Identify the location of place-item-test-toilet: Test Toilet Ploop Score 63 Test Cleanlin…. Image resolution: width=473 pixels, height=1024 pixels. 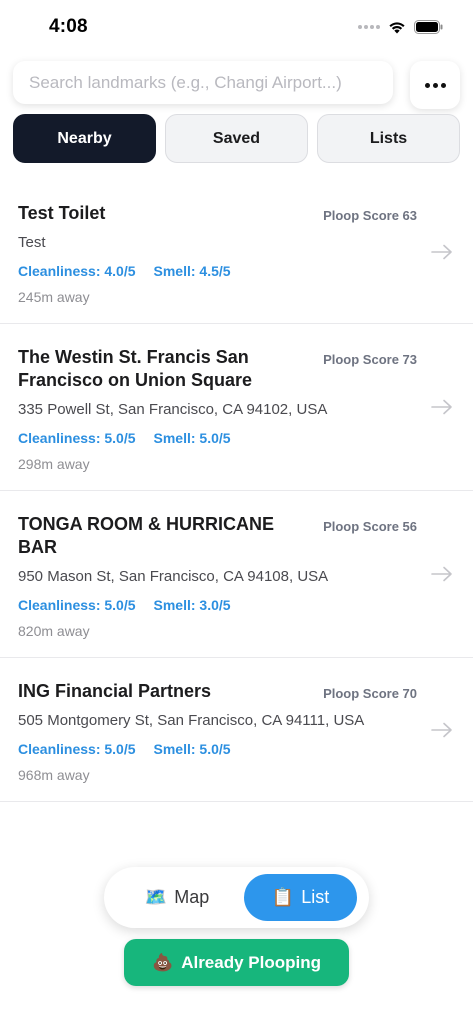
(236, 252).